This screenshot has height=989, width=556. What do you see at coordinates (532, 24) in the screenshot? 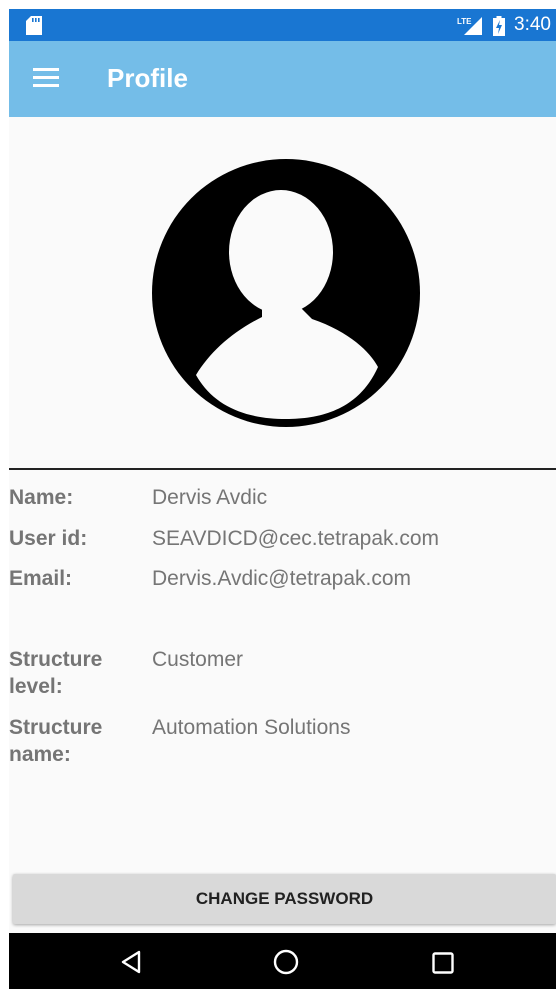
I see `status-clock: 3:40` at bounding box center [532, 24].